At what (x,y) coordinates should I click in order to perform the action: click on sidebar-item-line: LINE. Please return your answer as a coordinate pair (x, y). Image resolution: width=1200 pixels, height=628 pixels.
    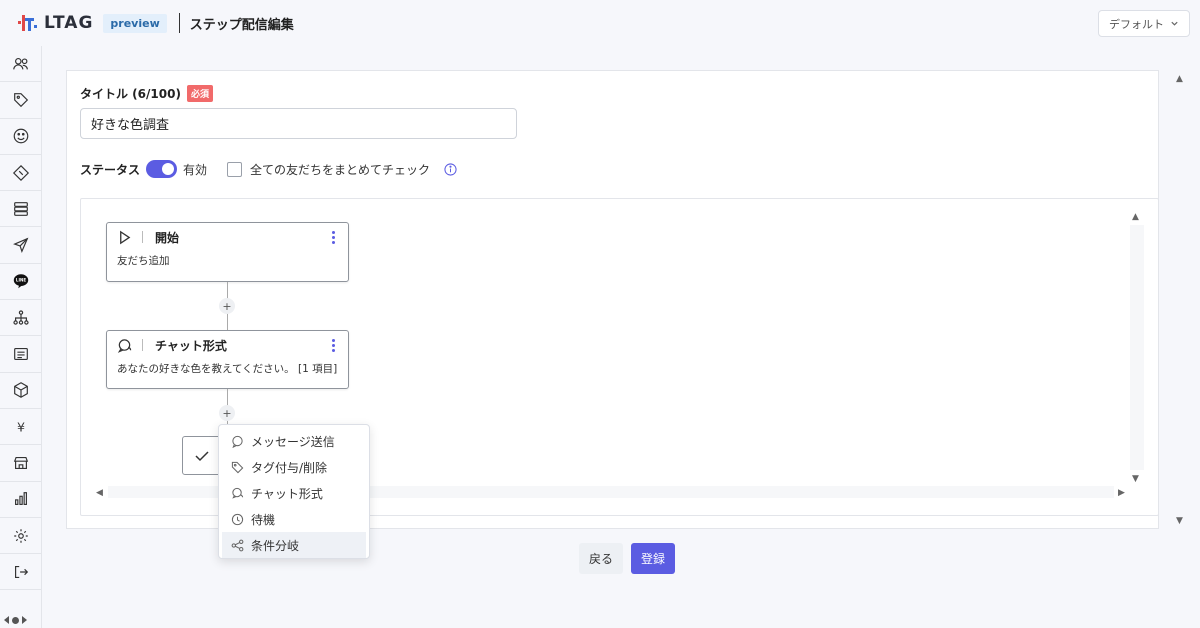
    Looking at the image, I should click on (20, 282).